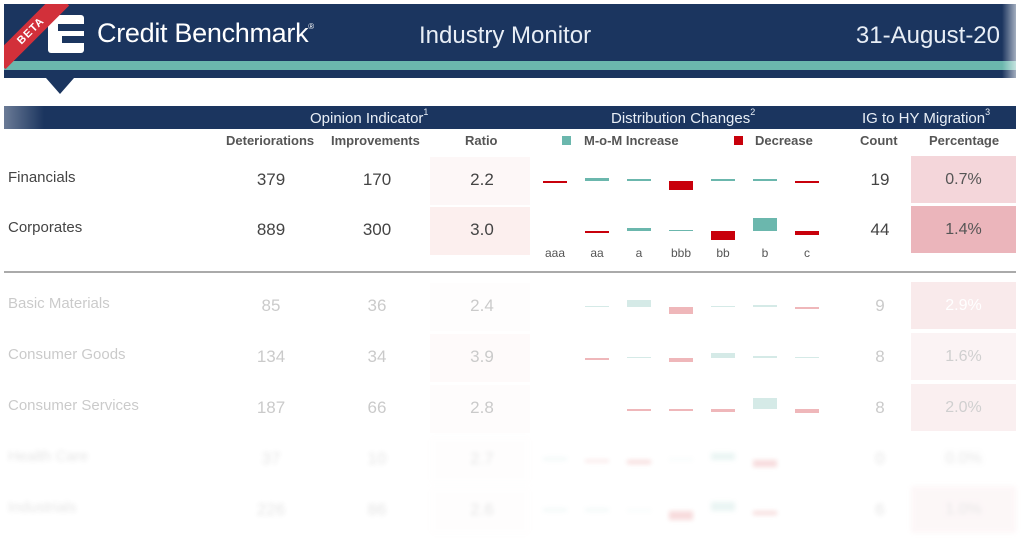 The height and width of the screenshot is (541, 1024). I want to click on grade-label-bbb: bbb, so click(681, 253).